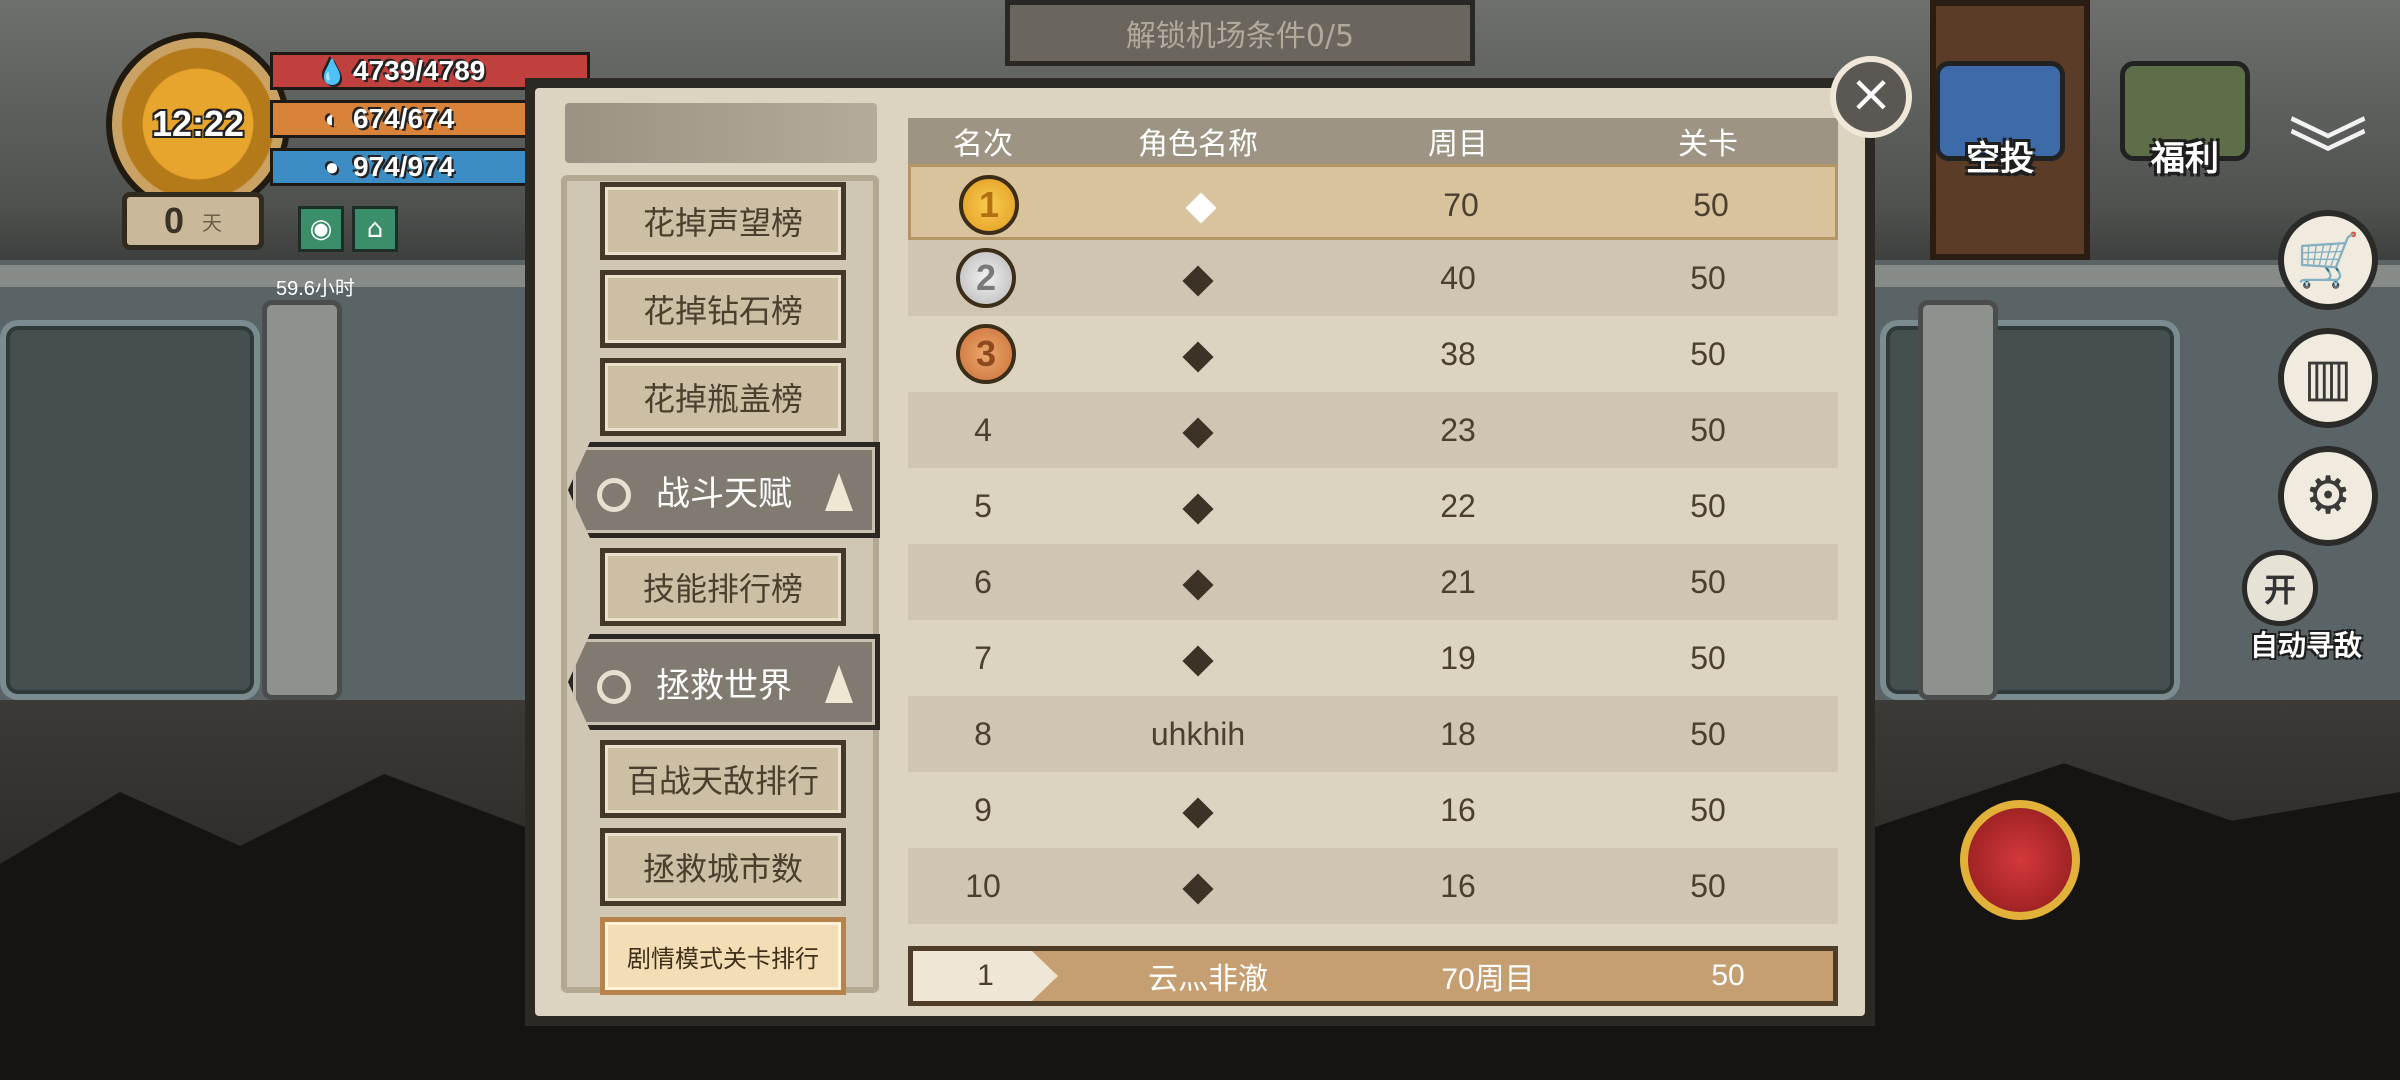 The width and height of the screenshot is (2400, 1080). I want to click on collapse-menu-button: ︾, so click(2328, 151).